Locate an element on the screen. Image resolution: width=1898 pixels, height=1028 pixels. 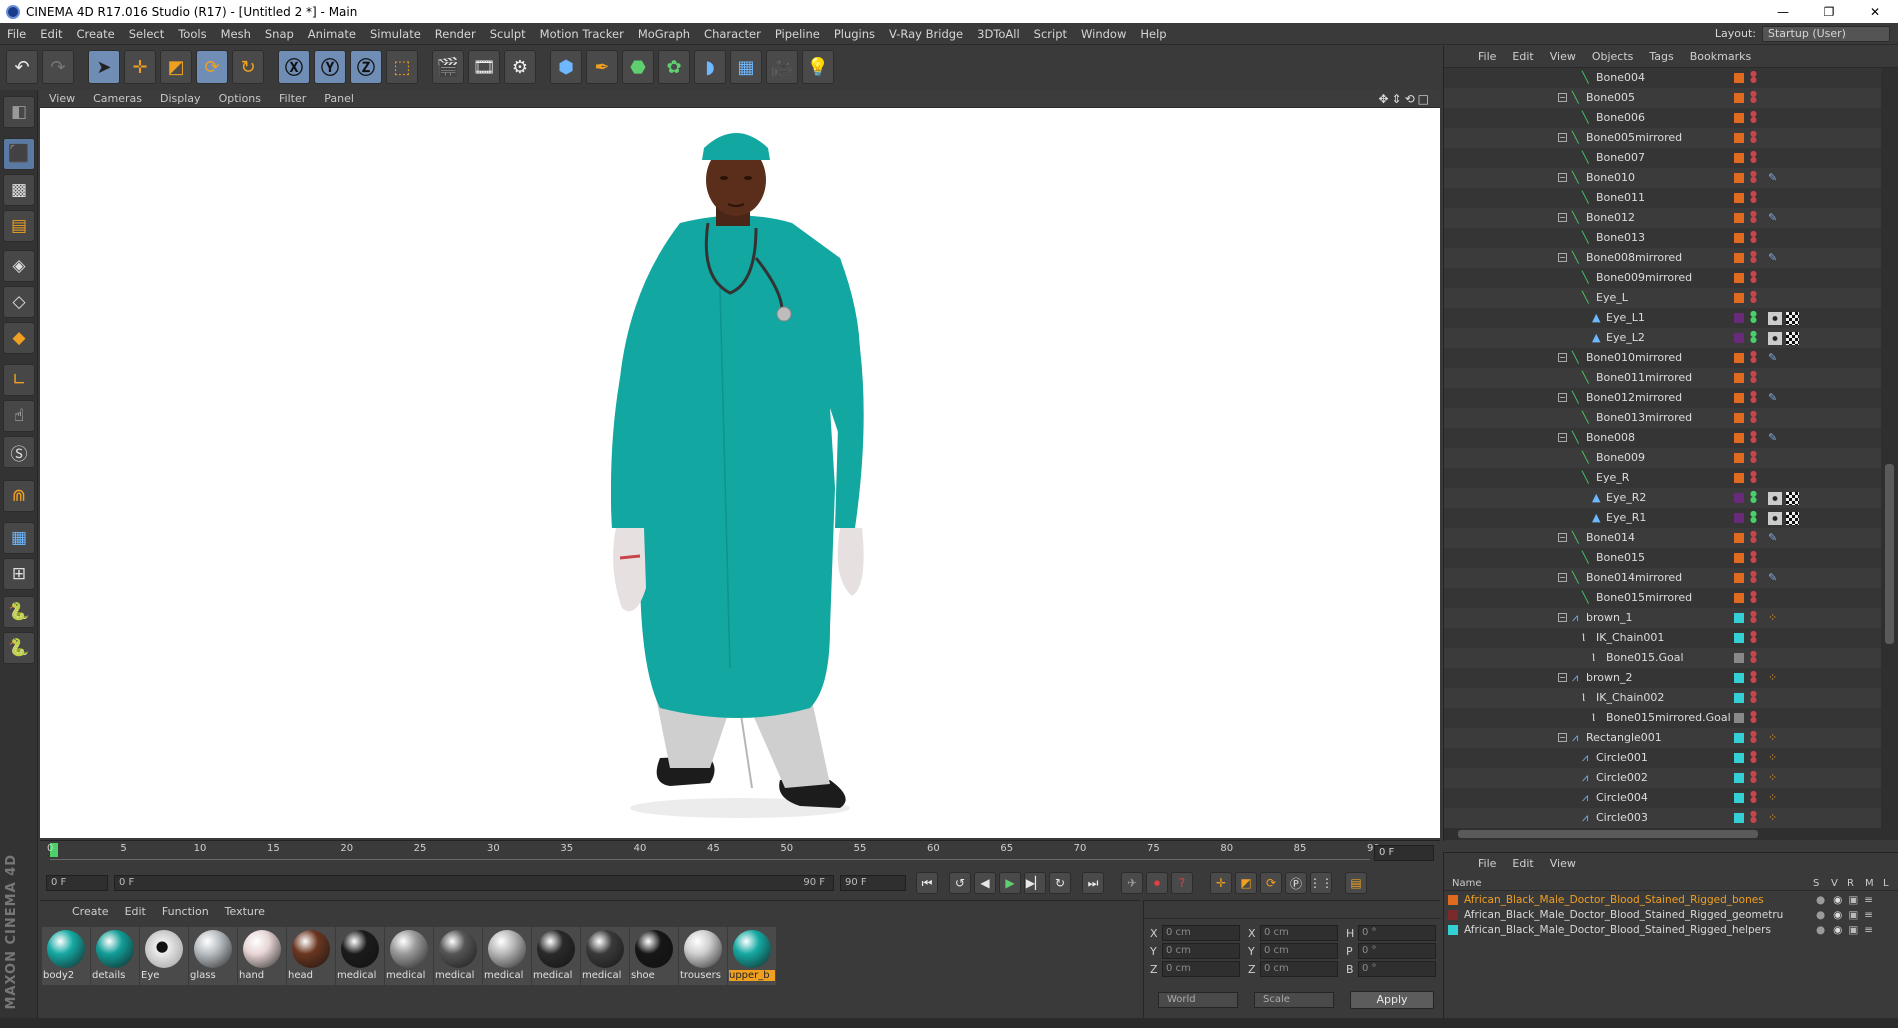
rotate-last-icon: ↻ is located at coordinates (248, 67).